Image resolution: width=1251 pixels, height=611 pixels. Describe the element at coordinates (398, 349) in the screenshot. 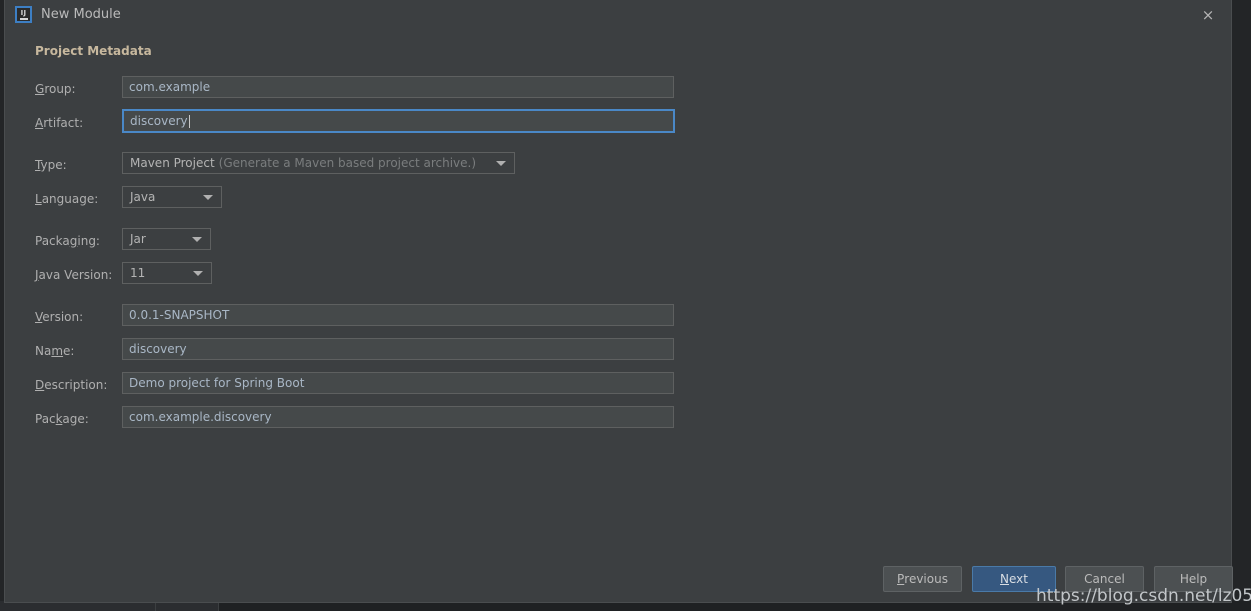

I see `name-input: discovery` at that location.